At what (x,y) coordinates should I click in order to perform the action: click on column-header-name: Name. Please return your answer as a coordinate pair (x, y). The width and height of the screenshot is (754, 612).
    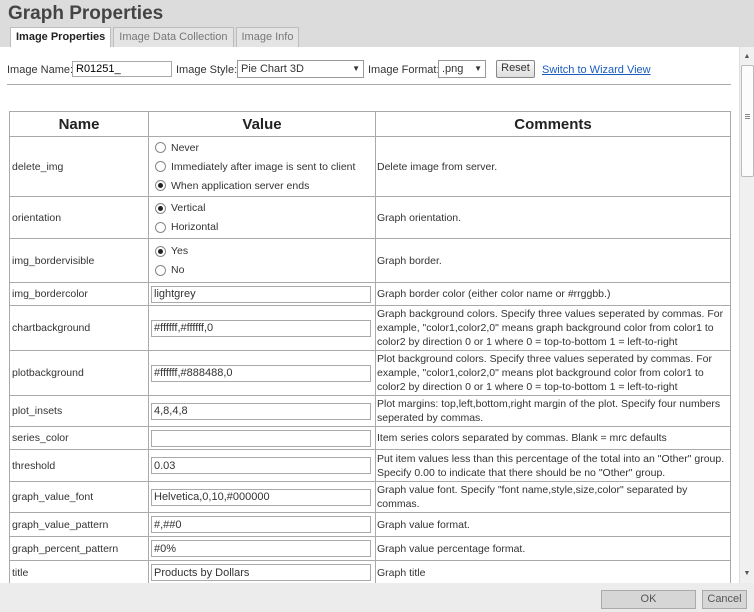
    Looking at the image, I should click on (79, 124).